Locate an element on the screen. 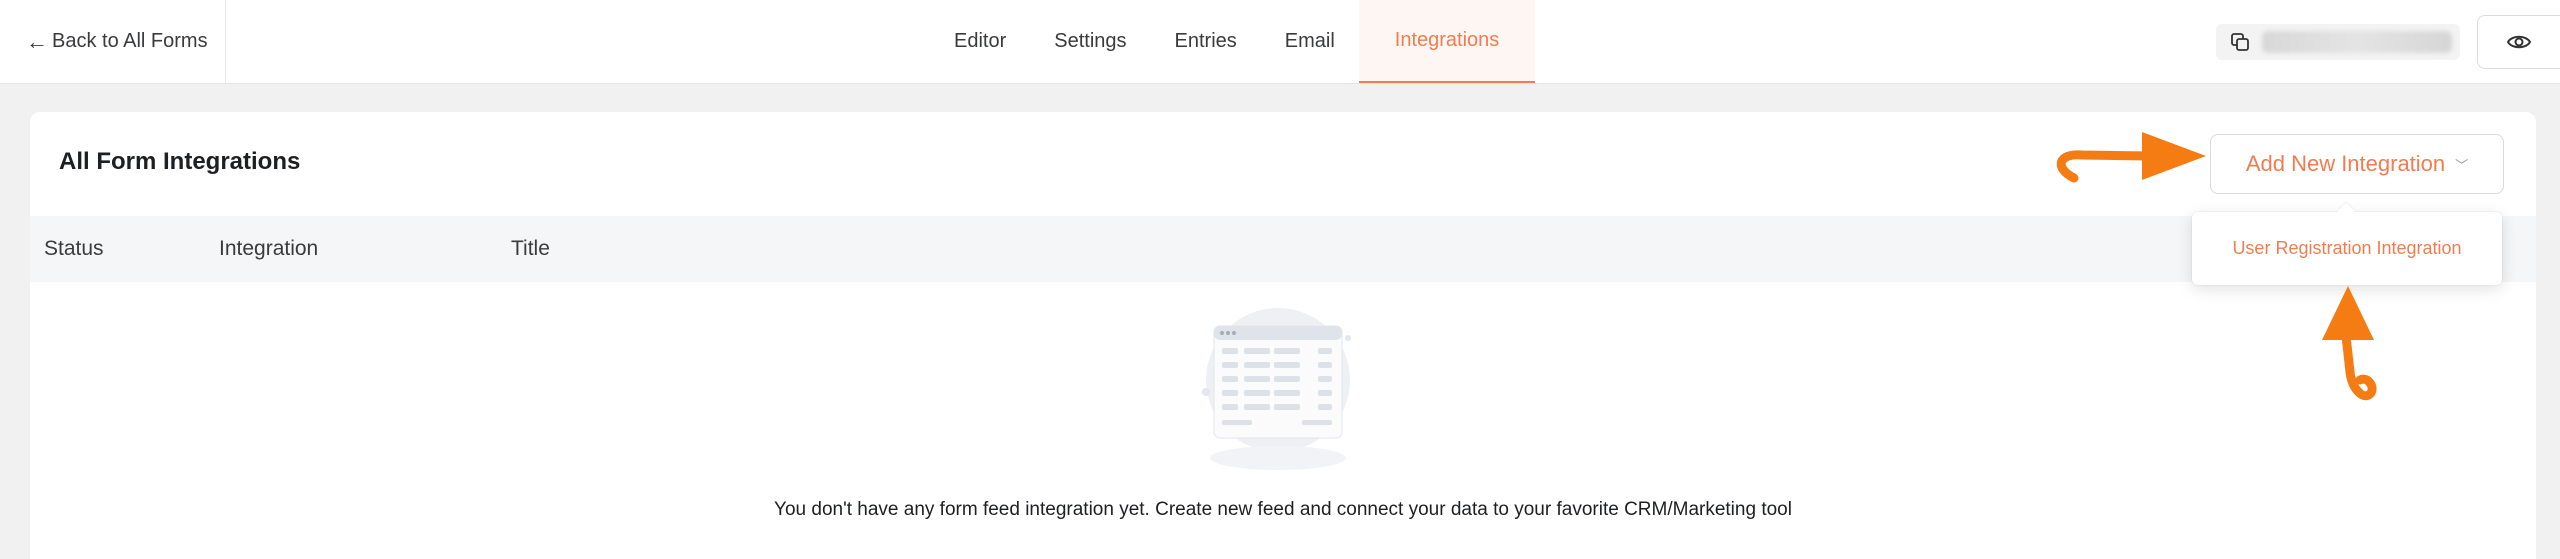 Image resolution: width=2560 pixels, height=559 pixels. empty-table-illustration is located at coordinates (1276, 389).